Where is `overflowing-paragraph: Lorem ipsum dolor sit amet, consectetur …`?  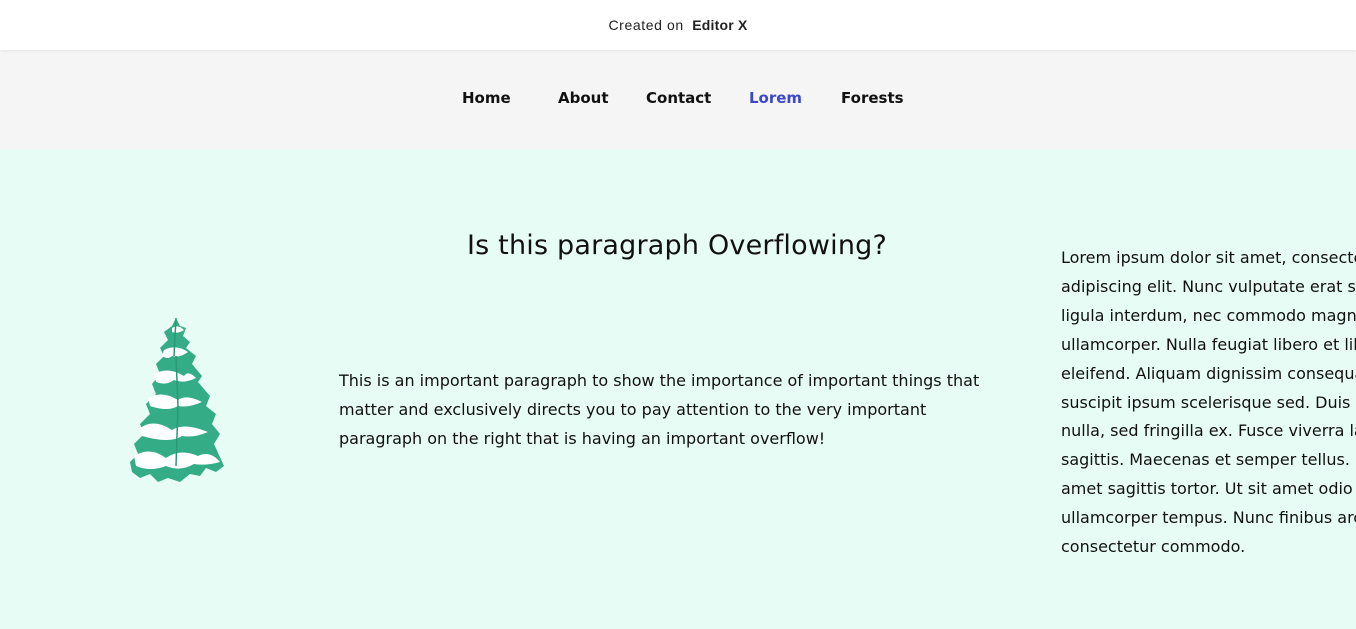 overflowing-paragraph: Lorem ipsum dolor sit amet, consectetur … is located at coordinates (1208, 409).